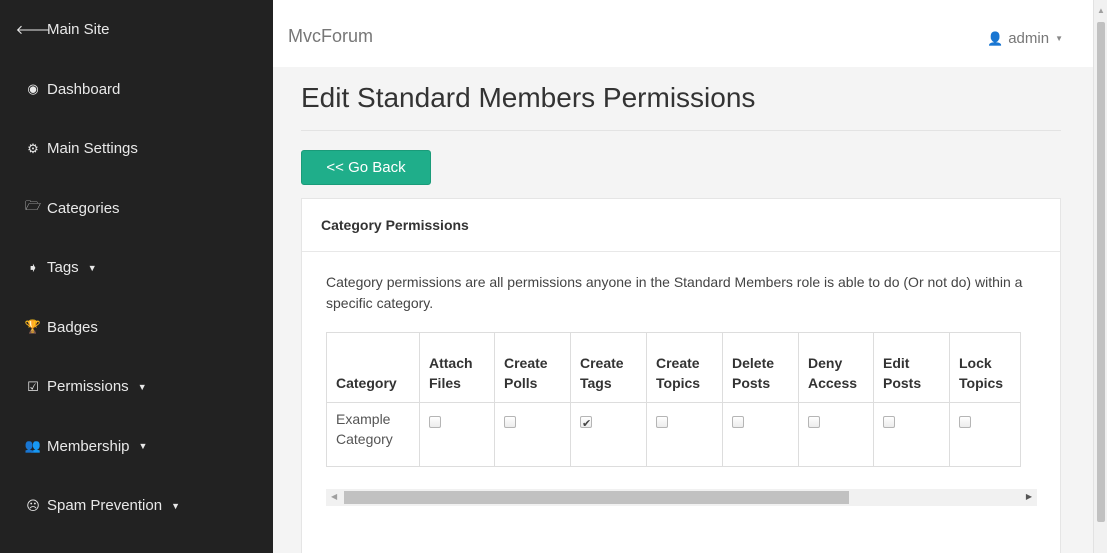 The height and width of the screenshot is (553, 1107). What do you see at coordinates (985, 367) in the screenshot?
I see `column-header: Lock Topics` at bounding box center [985, 367].